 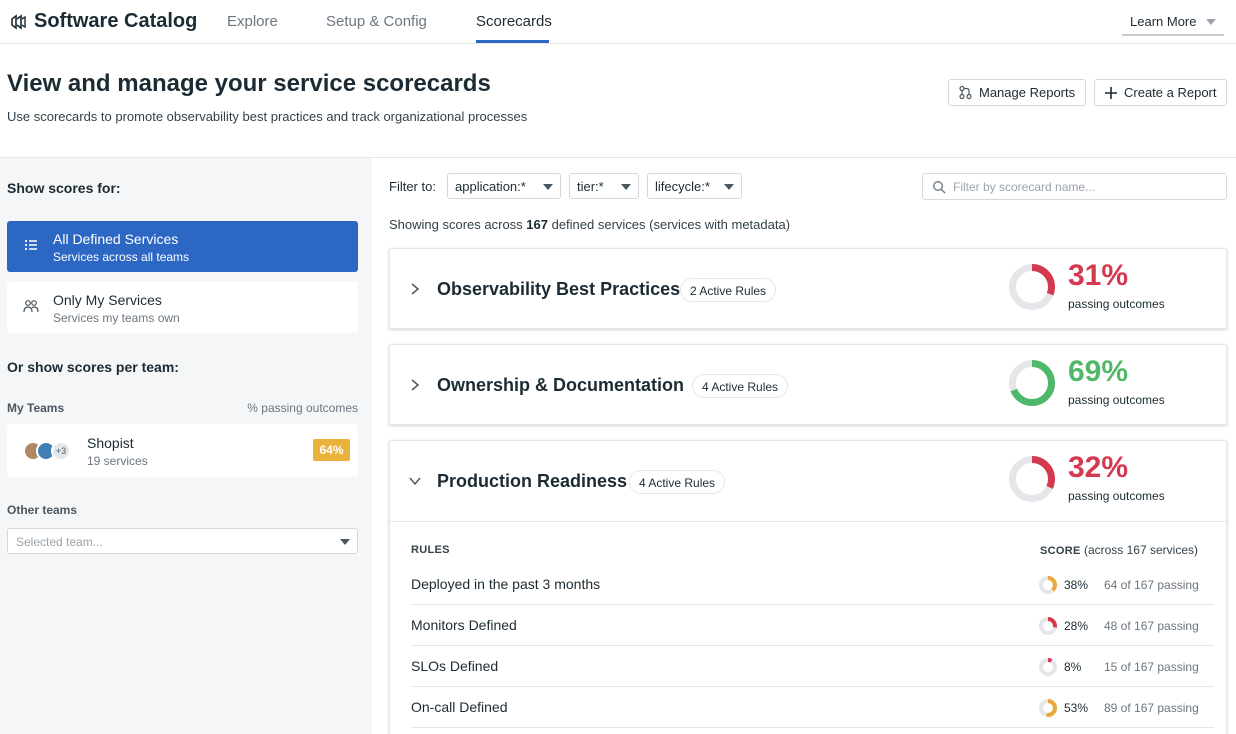 What do you see at coordinates (1098, 371) in the screenshot?
I see `scorecard-pct: 69%` at bounding box center [1098, 371].